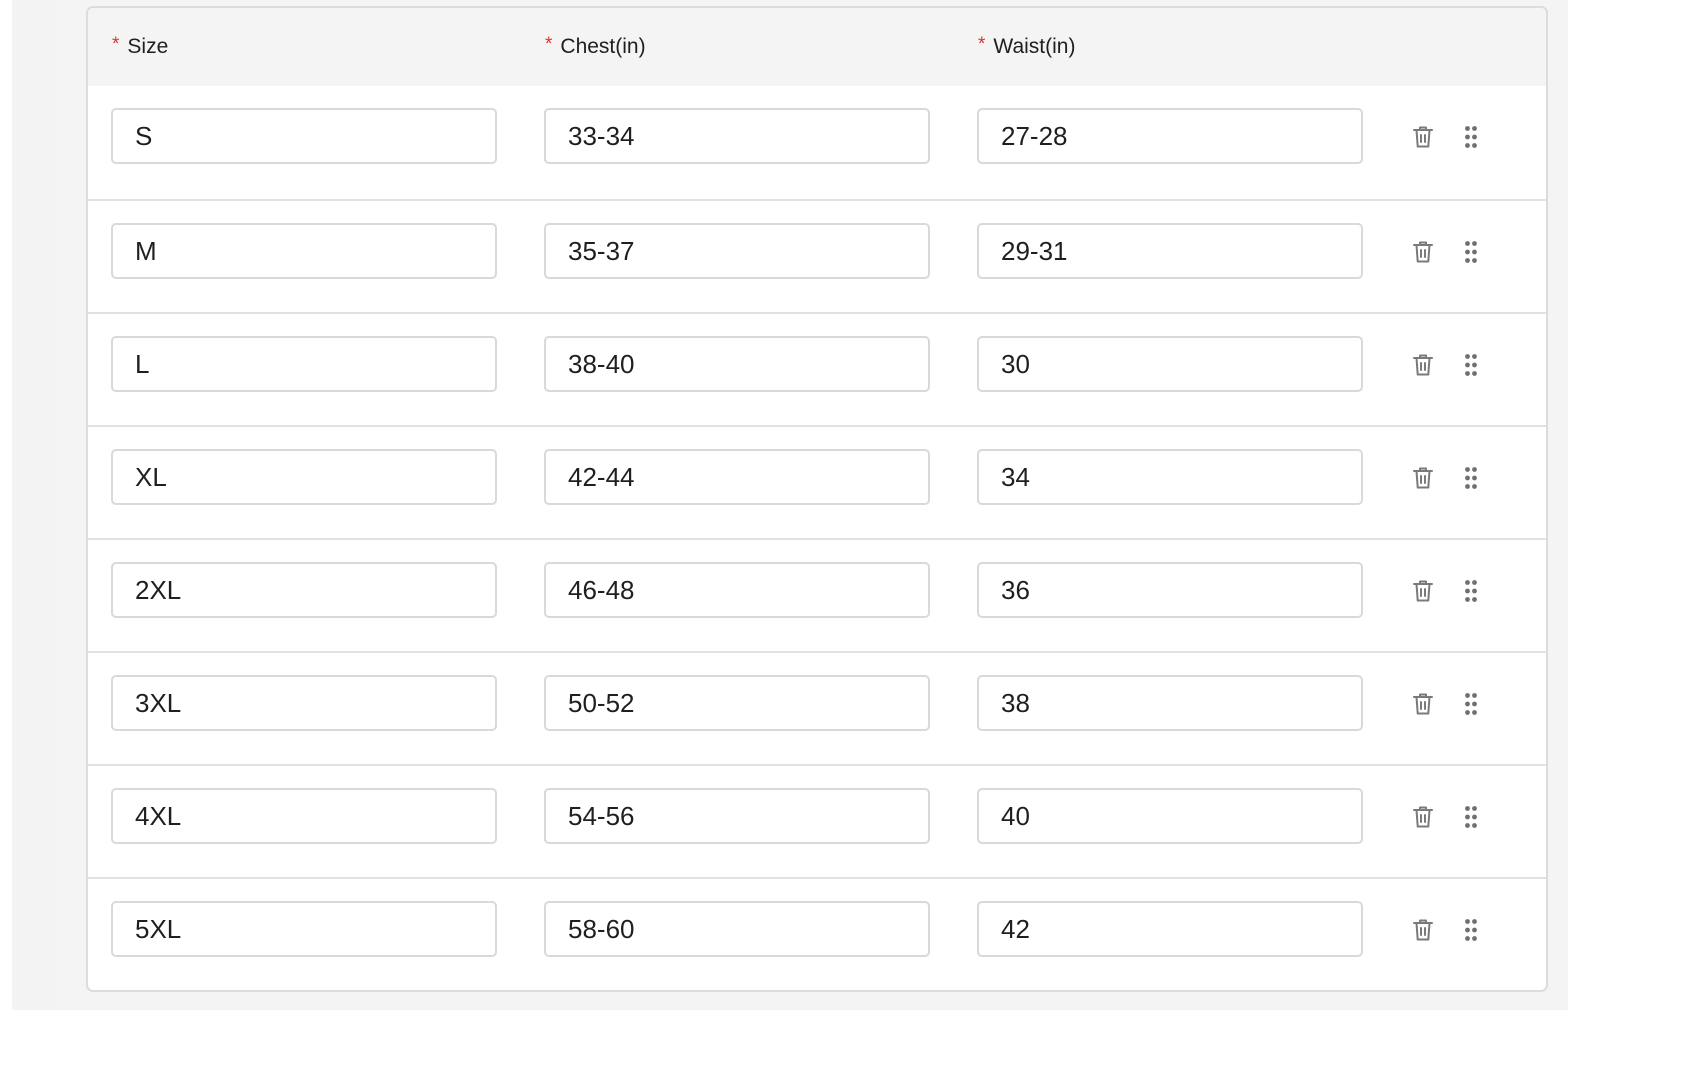 The width and height of the screenshot is (1693, 1090). Describe the element at coordinates (34, 505) in the screenshot. I see `left-gutter` at that location.